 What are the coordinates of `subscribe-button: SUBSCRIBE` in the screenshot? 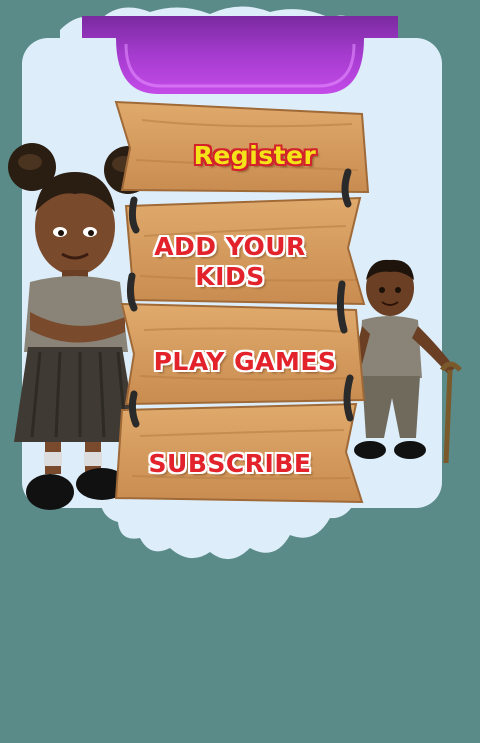 It's located at (230, 464).